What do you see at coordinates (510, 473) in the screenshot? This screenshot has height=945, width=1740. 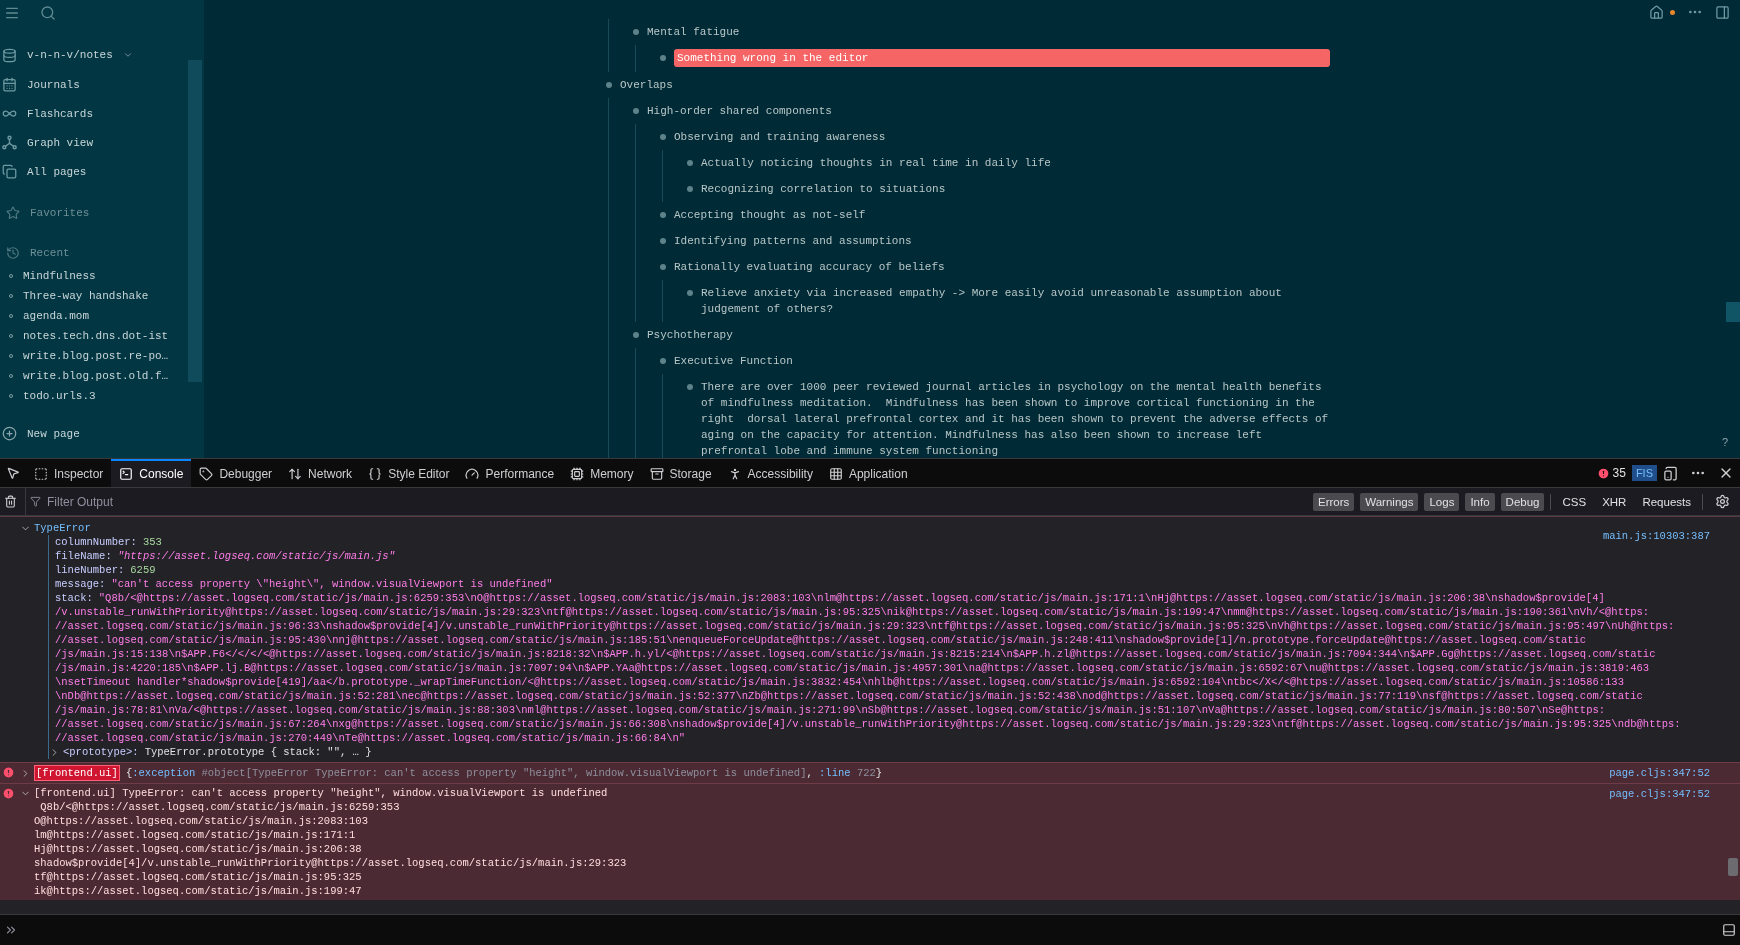 I see `devtools-tab: Performance` at bounding box center [510, 473].